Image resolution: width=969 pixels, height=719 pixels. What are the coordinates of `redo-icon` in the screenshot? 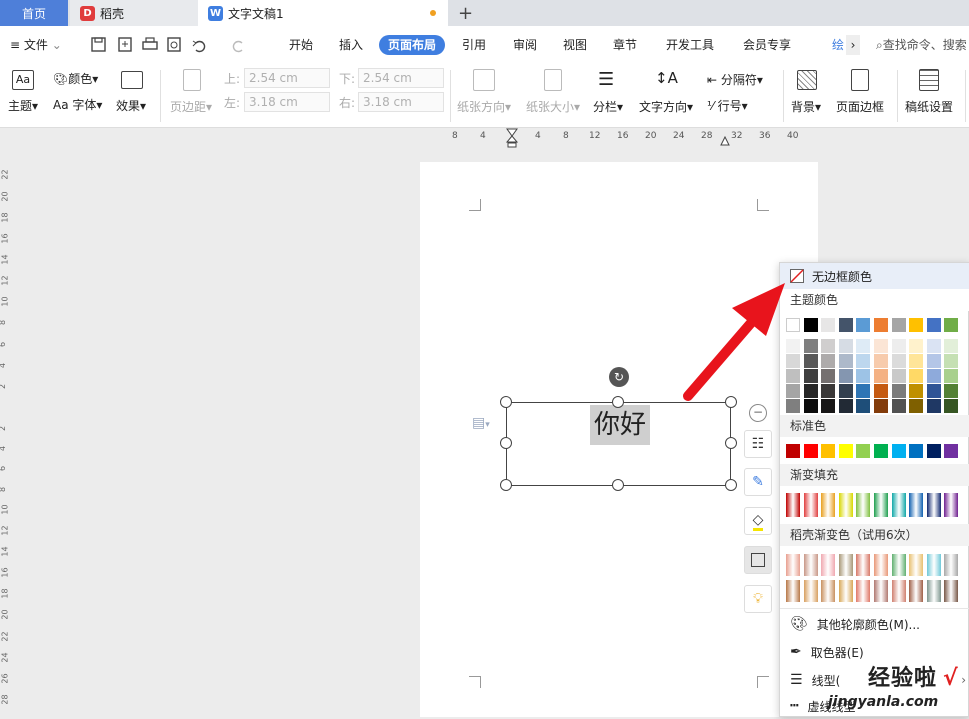 It's located at (237, 46).